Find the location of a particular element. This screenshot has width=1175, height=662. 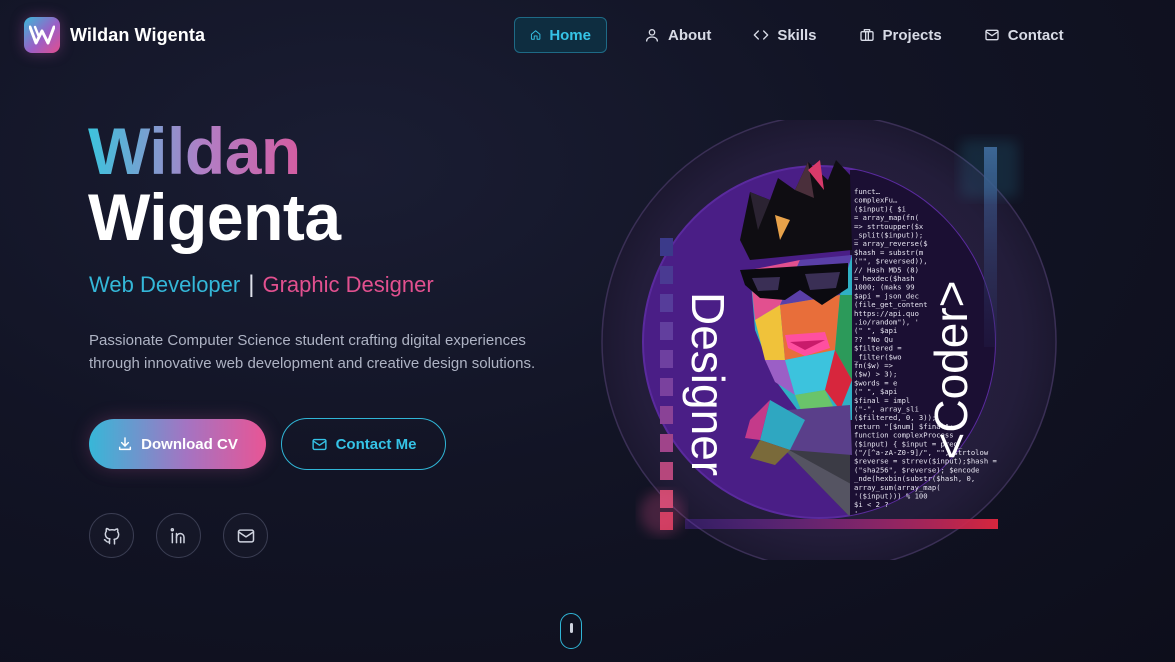

brand: Wildan Wigenta is located at coordinates (114, 35).